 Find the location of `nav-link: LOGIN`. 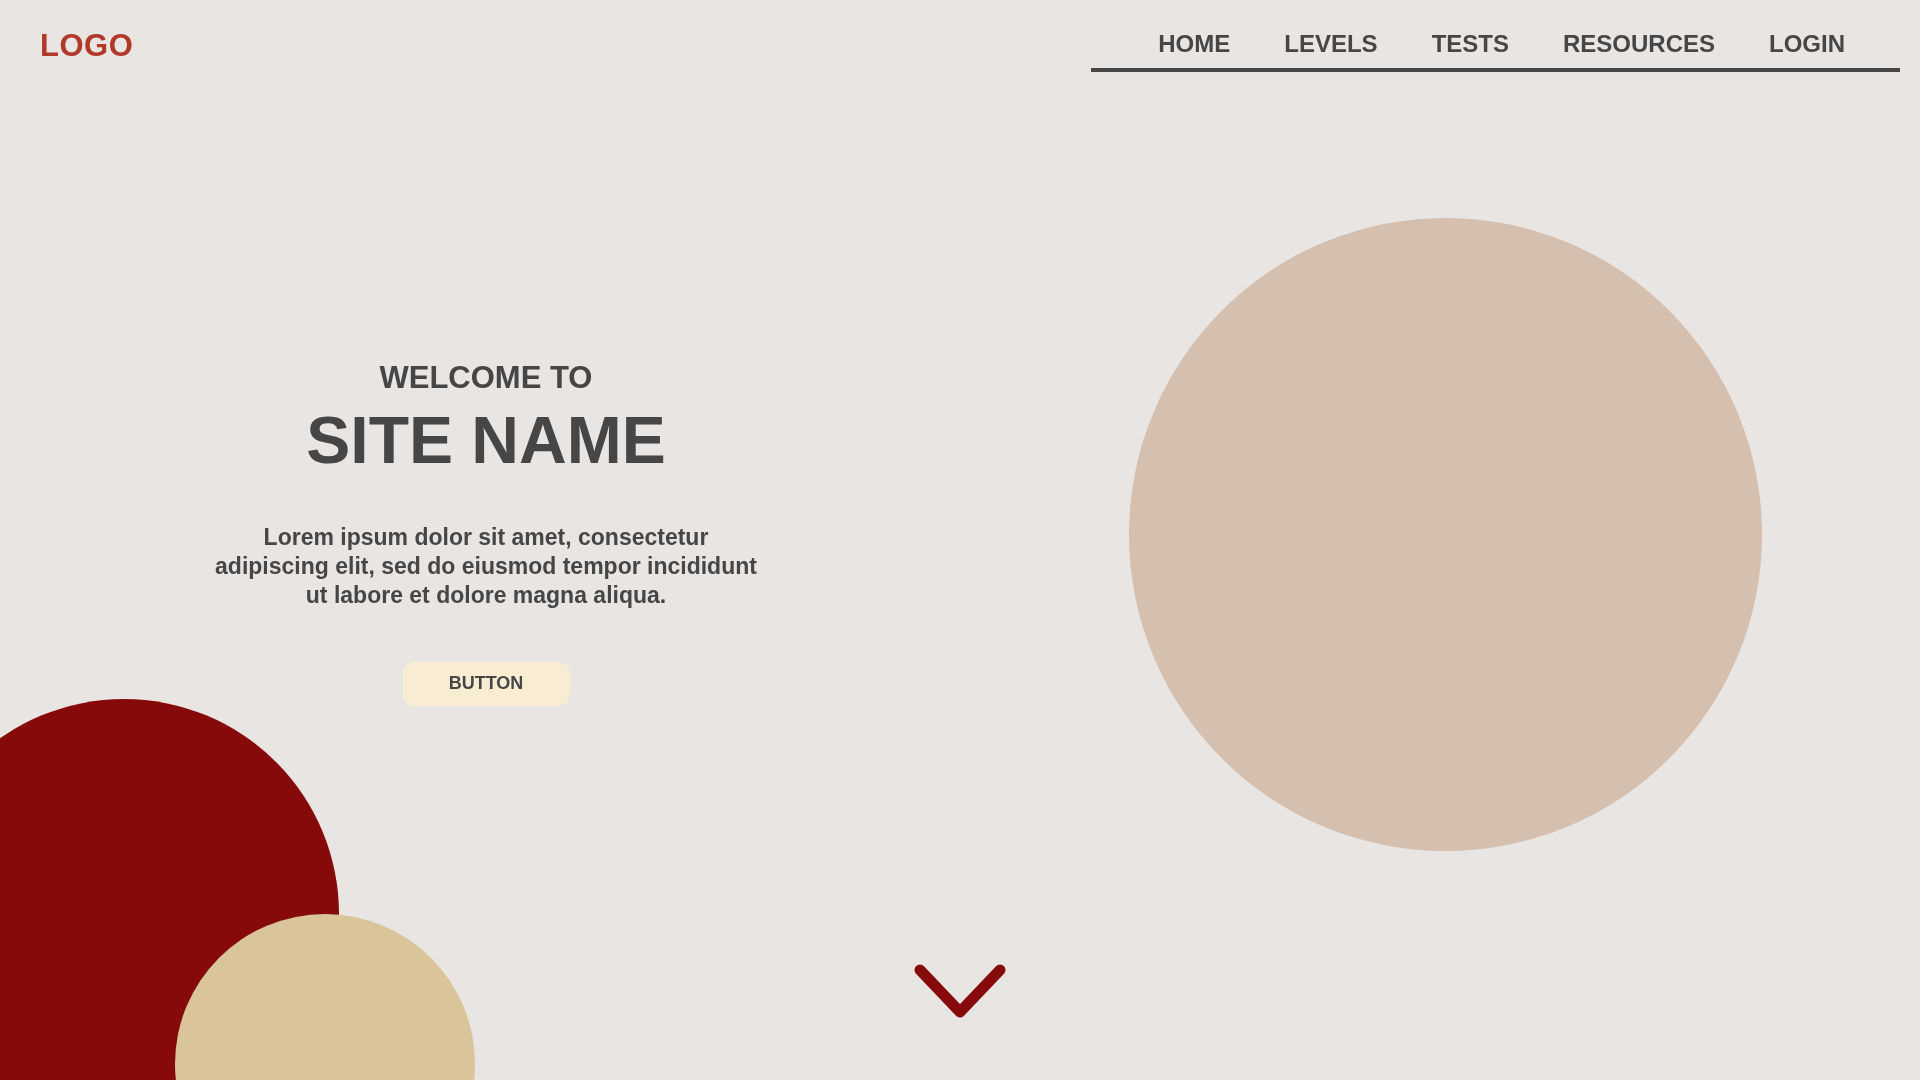

nav-link: LOGIN is located at coordinates (1807, 44).